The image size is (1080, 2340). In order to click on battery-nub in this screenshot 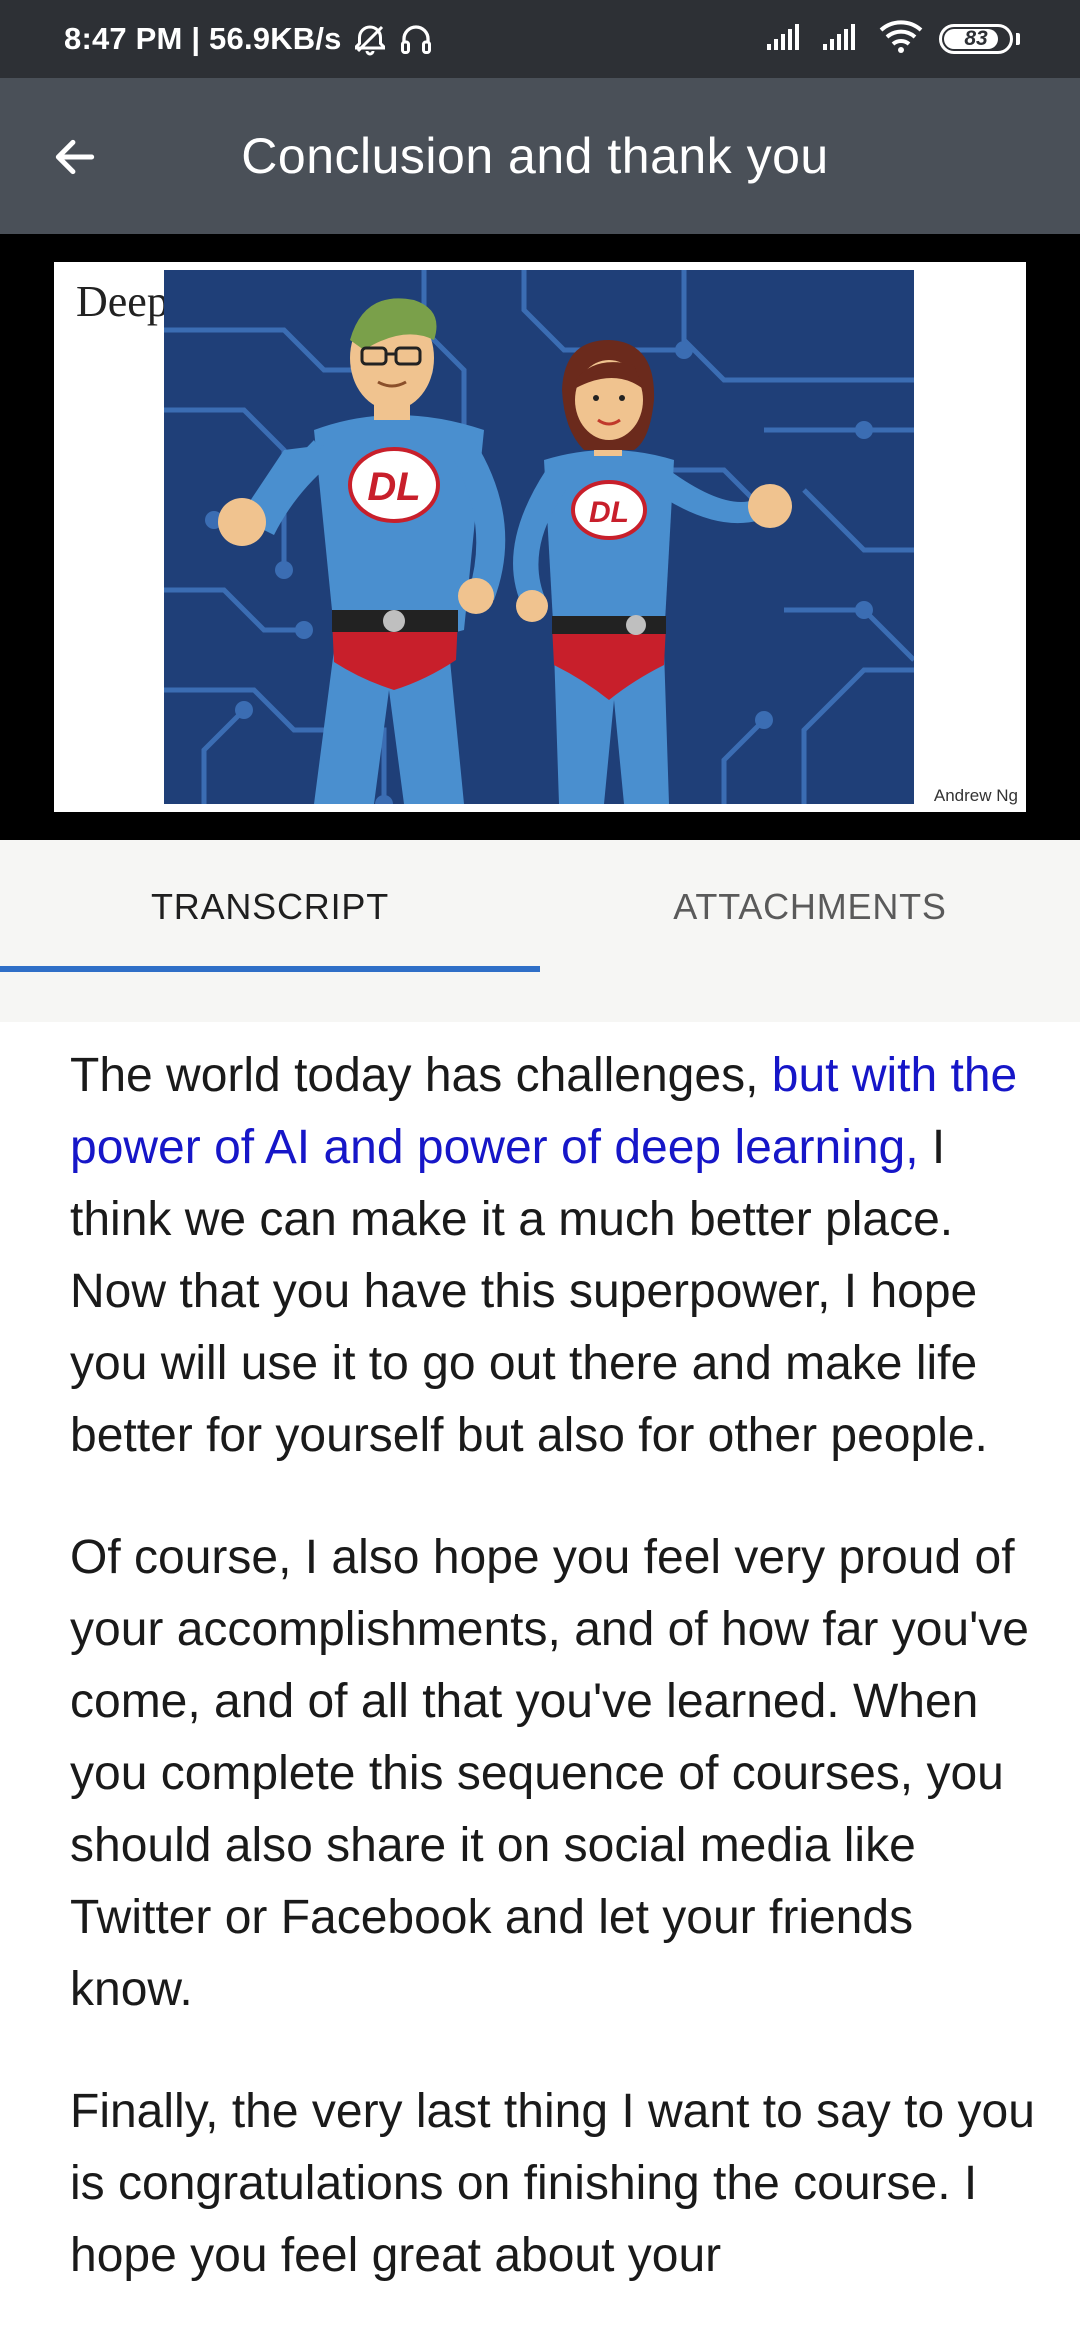, I will do `click(1018, 39)`.